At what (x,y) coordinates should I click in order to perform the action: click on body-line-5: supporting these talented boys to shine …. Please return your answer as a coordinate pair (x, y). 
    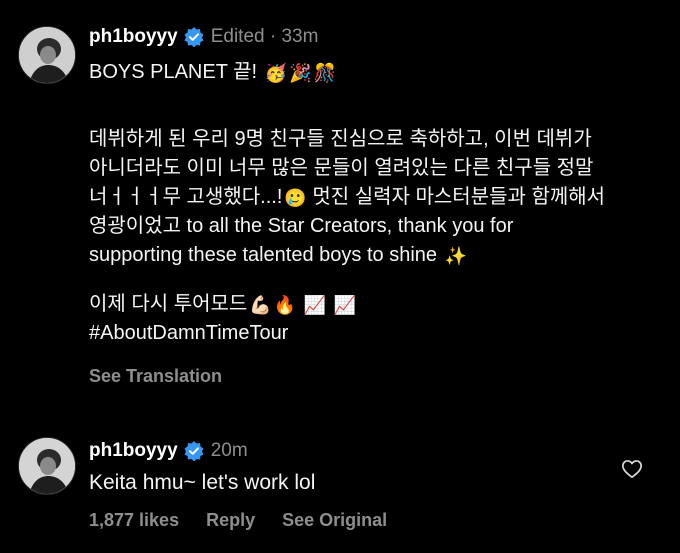
    Looking at the image, I should click on (347, 255).